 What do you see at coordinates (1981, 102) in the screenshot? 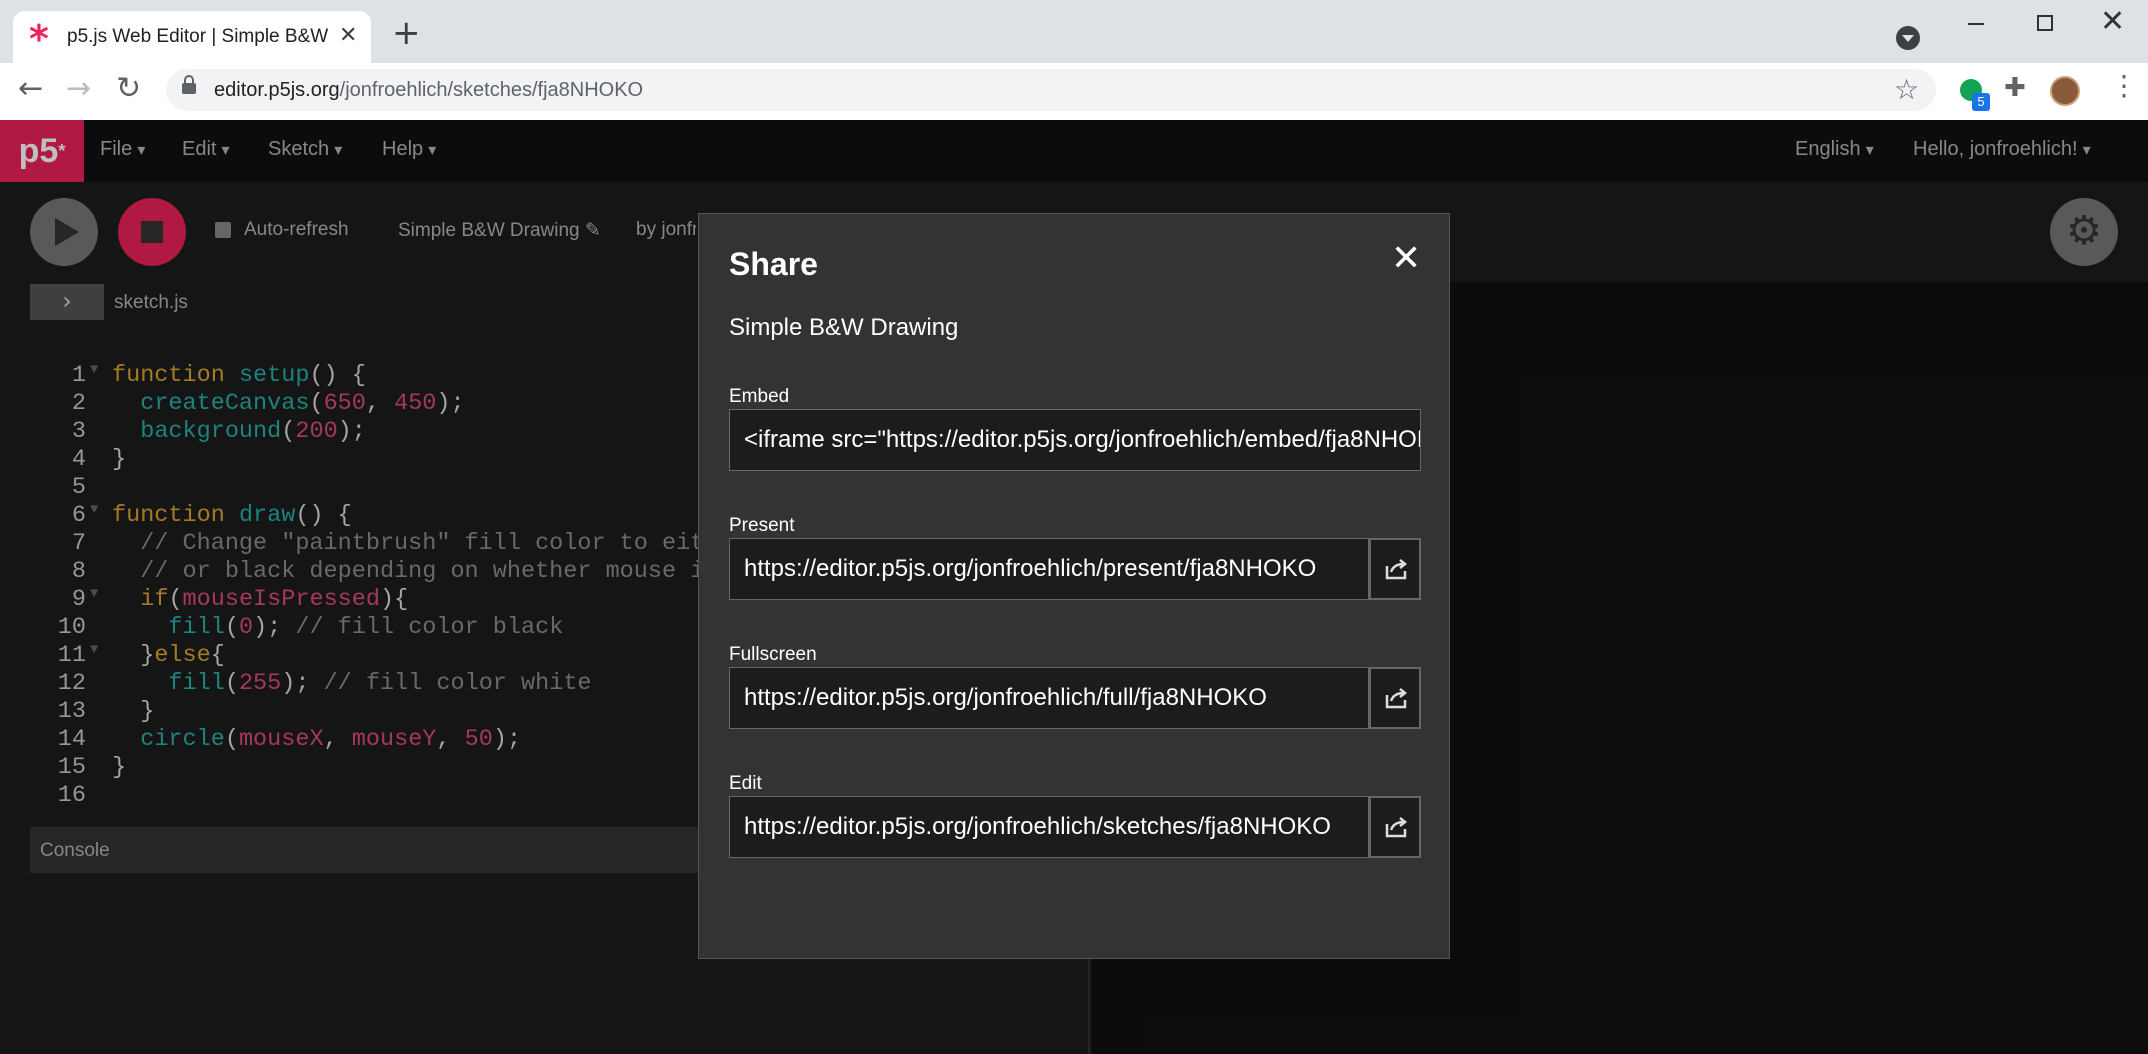
I see `extension-badge: 5` at bounding box center [1981, 102].